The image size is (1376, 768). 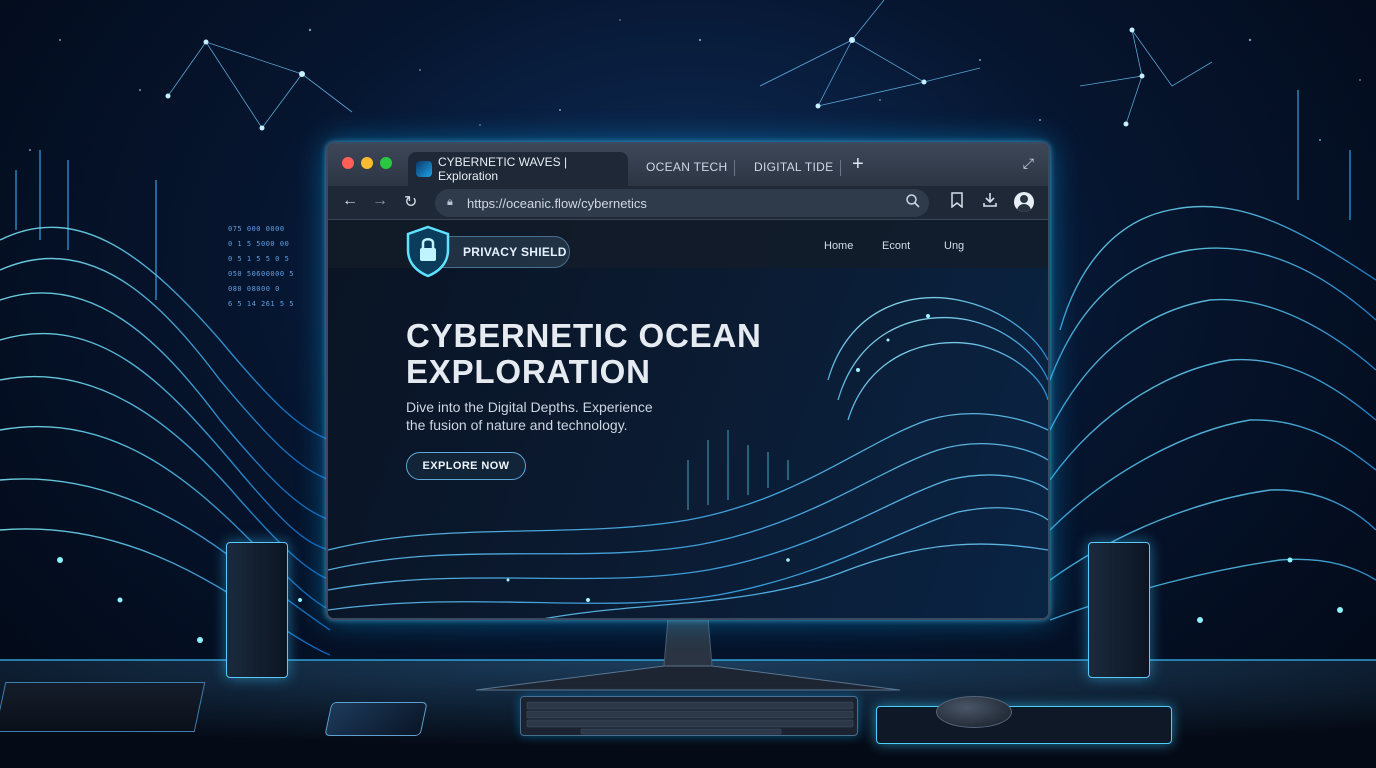 What do you see at coordinates (367, 163) in the screenshot?
I see `minimize-window-button` at bounding box center [367, 163].